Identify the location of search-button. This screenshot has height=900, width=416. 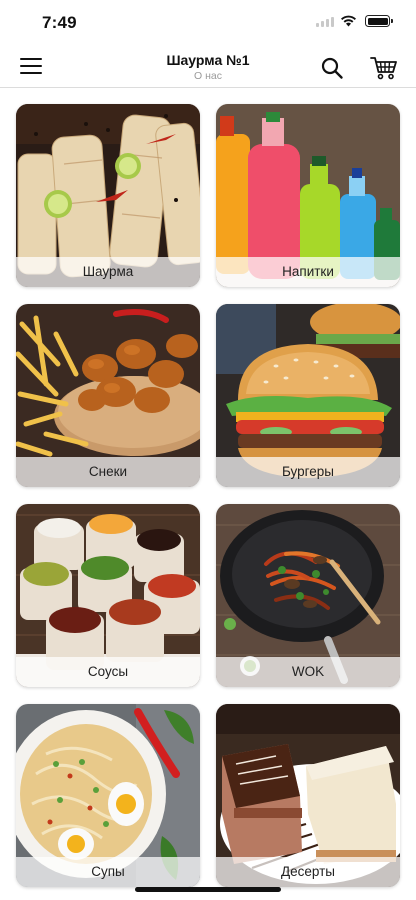
(332, 68).